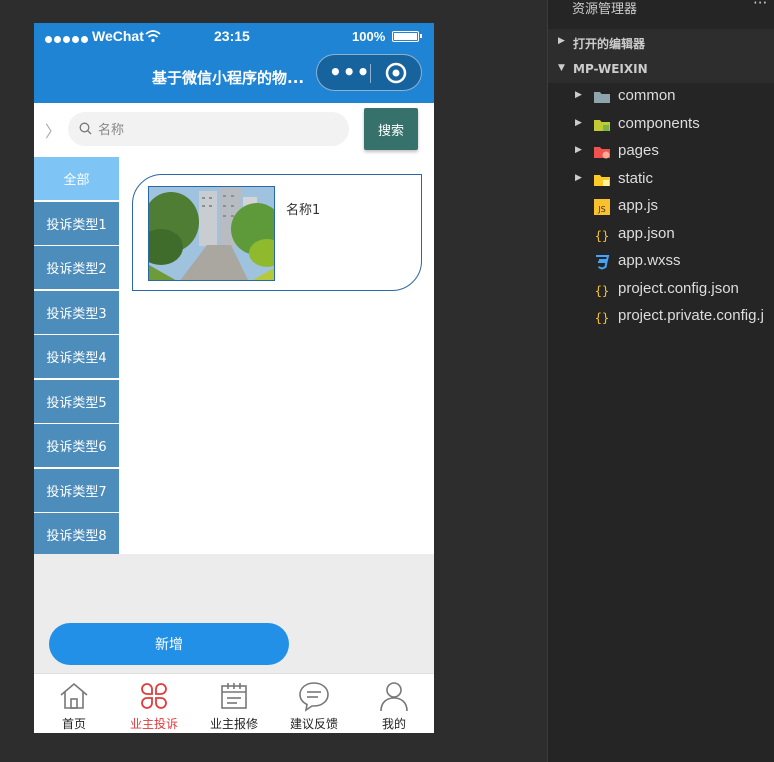 This screenshot has width=774, height=762. Describe the element at coordinates (76, 534) in the screenshot. I see `category-item: 投诉类型8` at that location.